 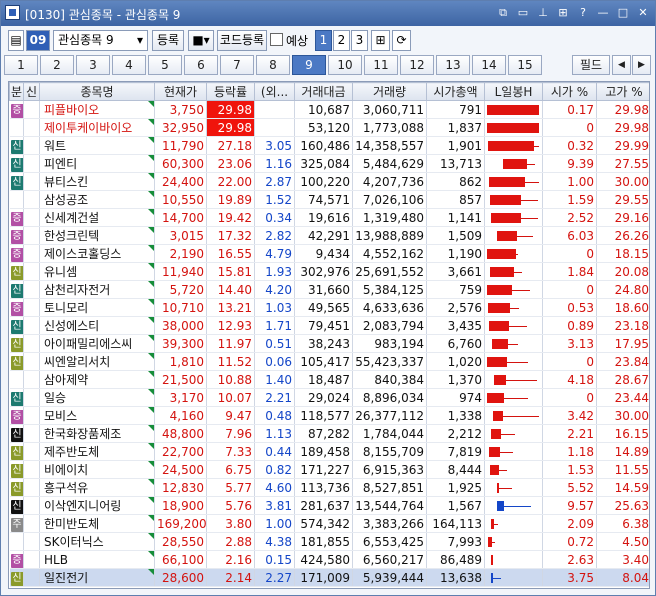 I want to click on register-button: 등록, so click(x=168, y=40).